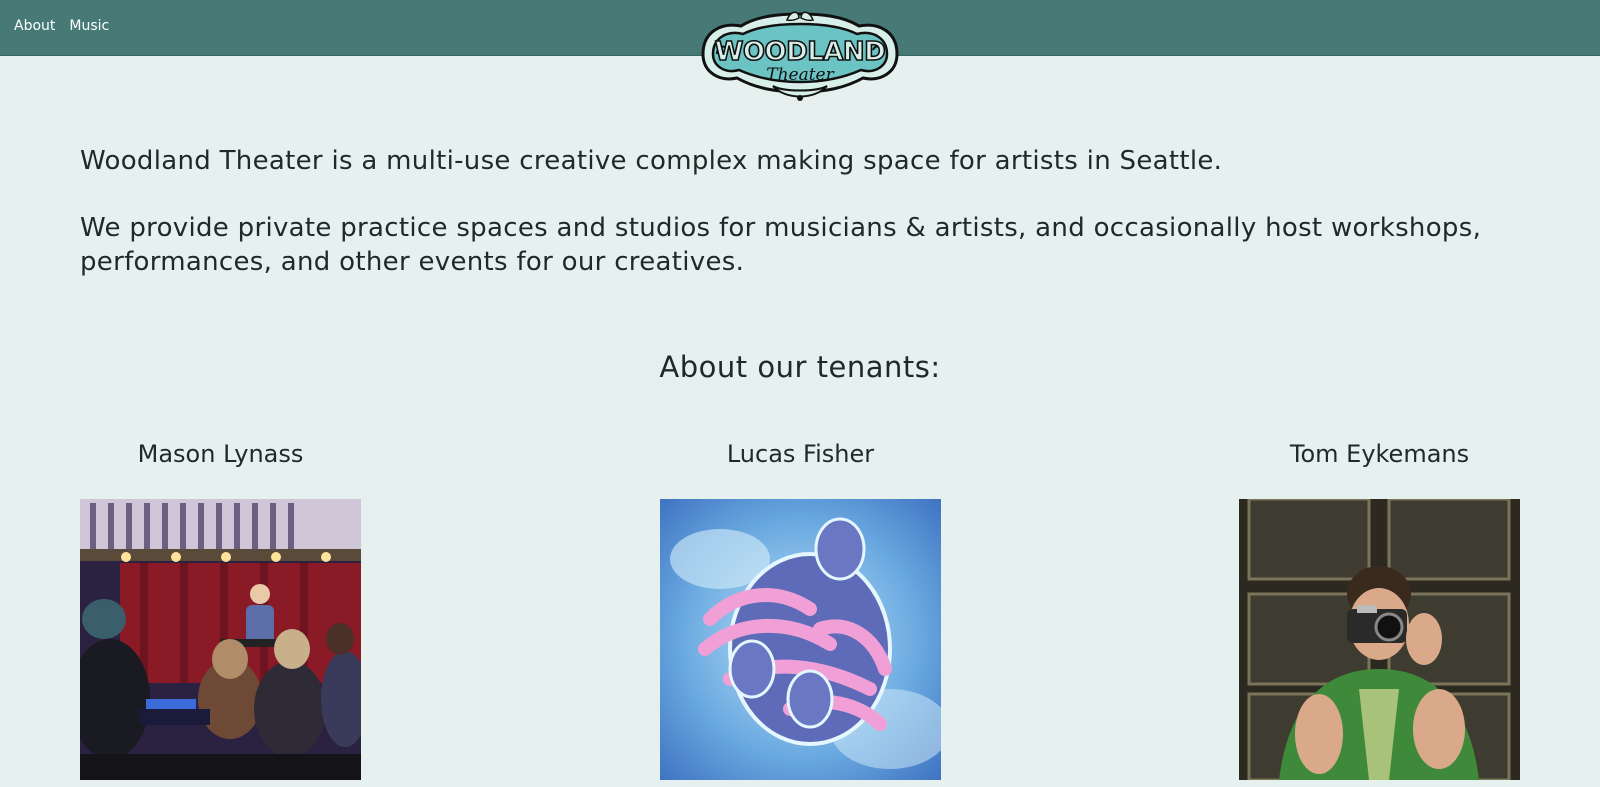 This screenshot has height=787, width=1600. Describe the element at coordinates (800, 52) in the screenshot. I see `logo-wordmark: WOODLAND` at that location.